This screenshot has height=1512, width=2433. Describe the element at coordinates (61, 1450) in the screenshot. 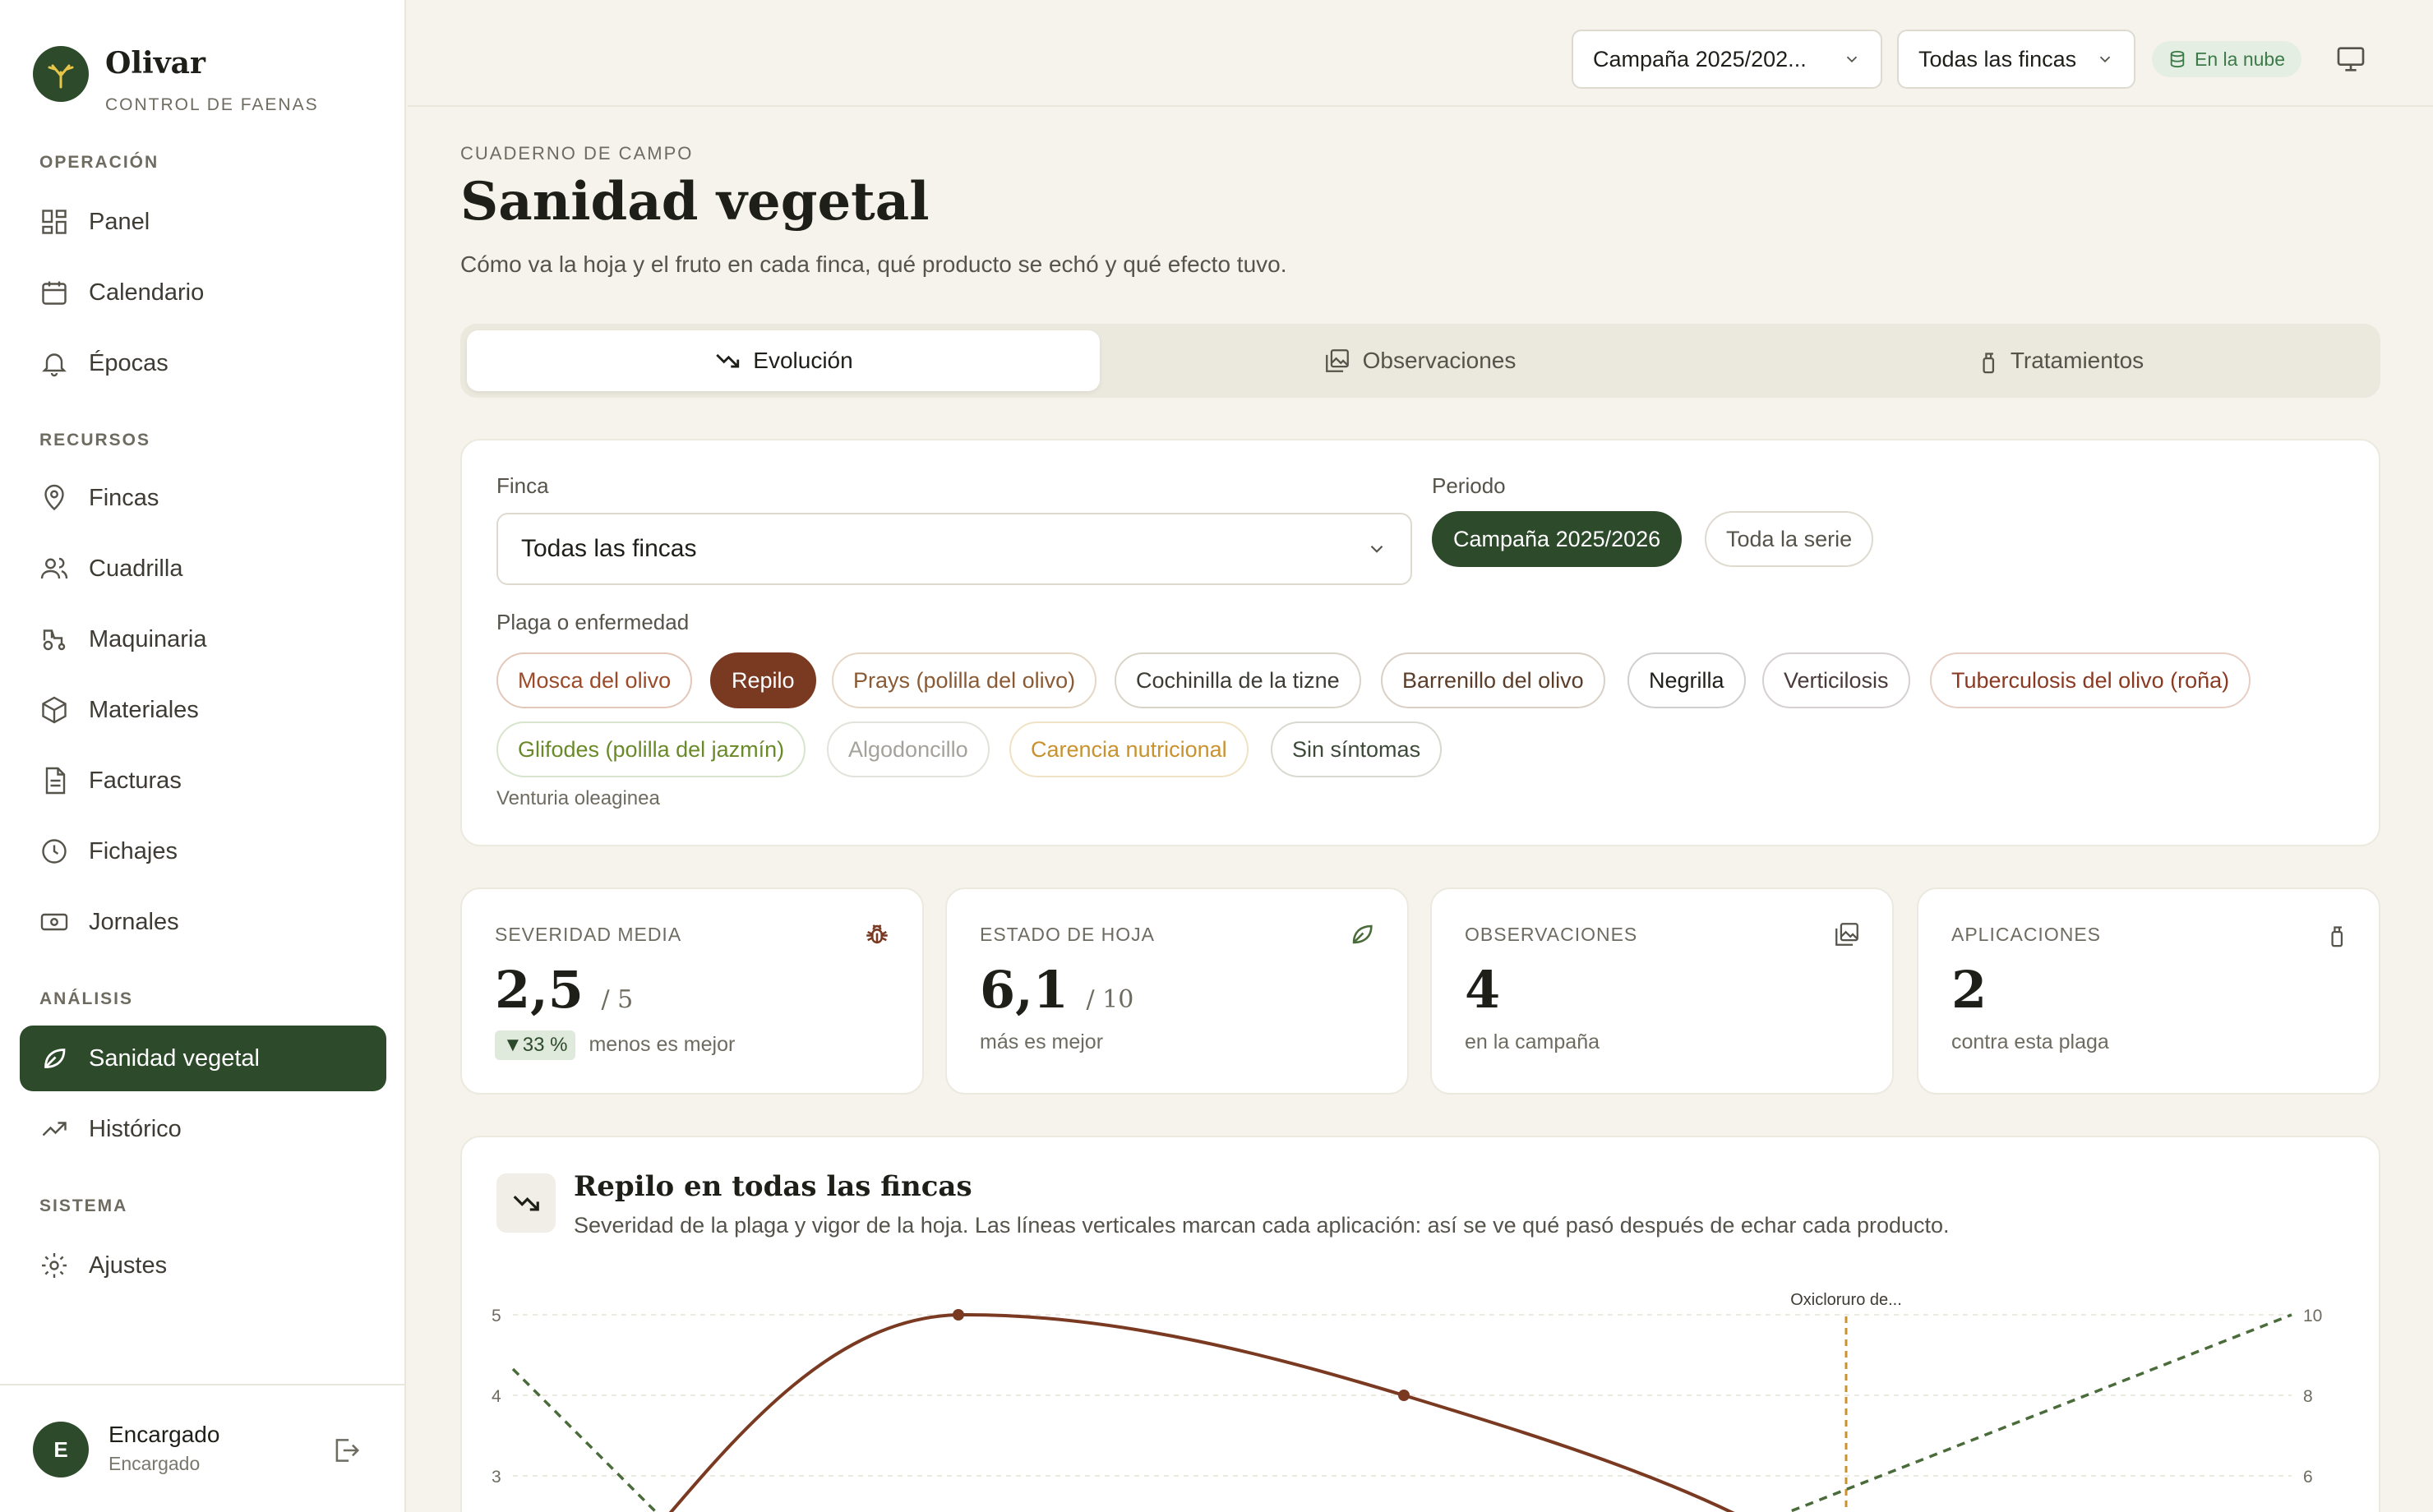

I see `avatar: E` at that location.